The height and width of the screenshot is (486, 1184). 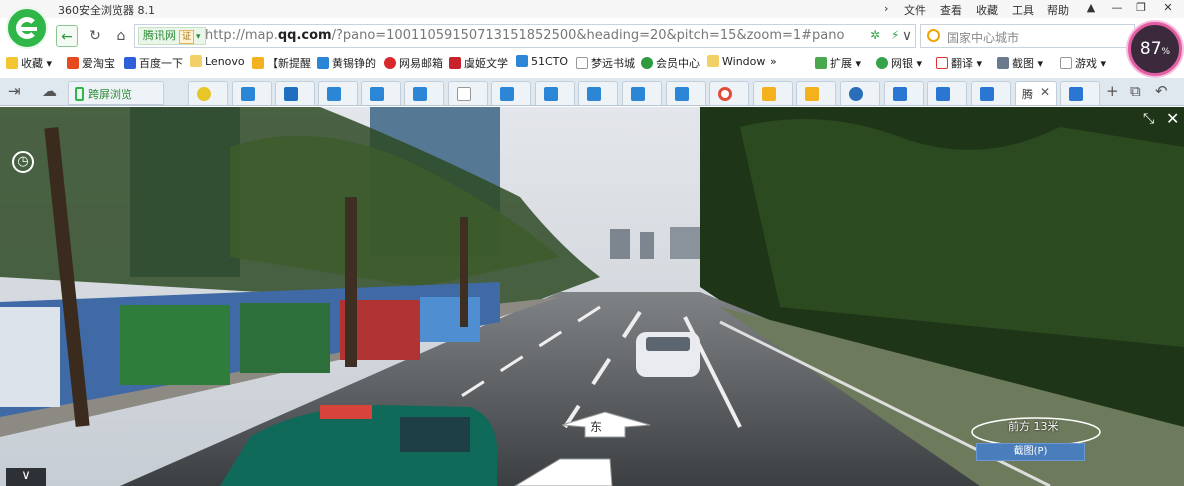 What do you see at coordinates (959, 63) in the screenshot?
I see `translate-button: 翻译 ▾` at bounding box center [959, 63].